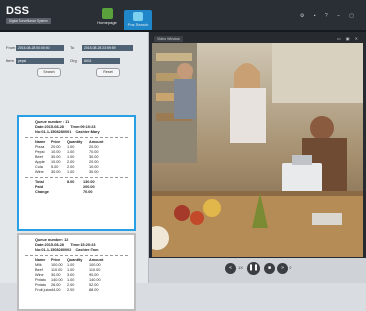 The image size is (366, 311). What do you see at coordinates (87, 132) in the screenshot?
I see `receipt-cashier: Cashier:Mary` at bounding box center [87, 132].